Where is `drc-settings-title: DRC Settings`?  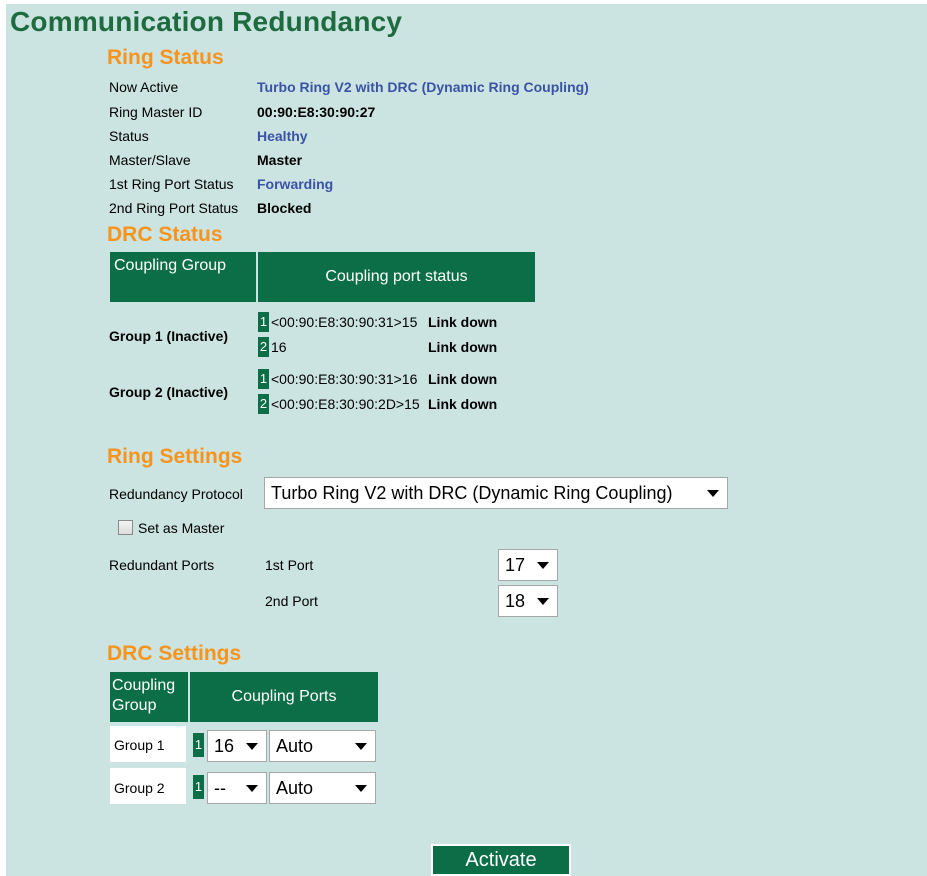
drc-settings-title: DRC Settings is located at coordinates (174, 653).